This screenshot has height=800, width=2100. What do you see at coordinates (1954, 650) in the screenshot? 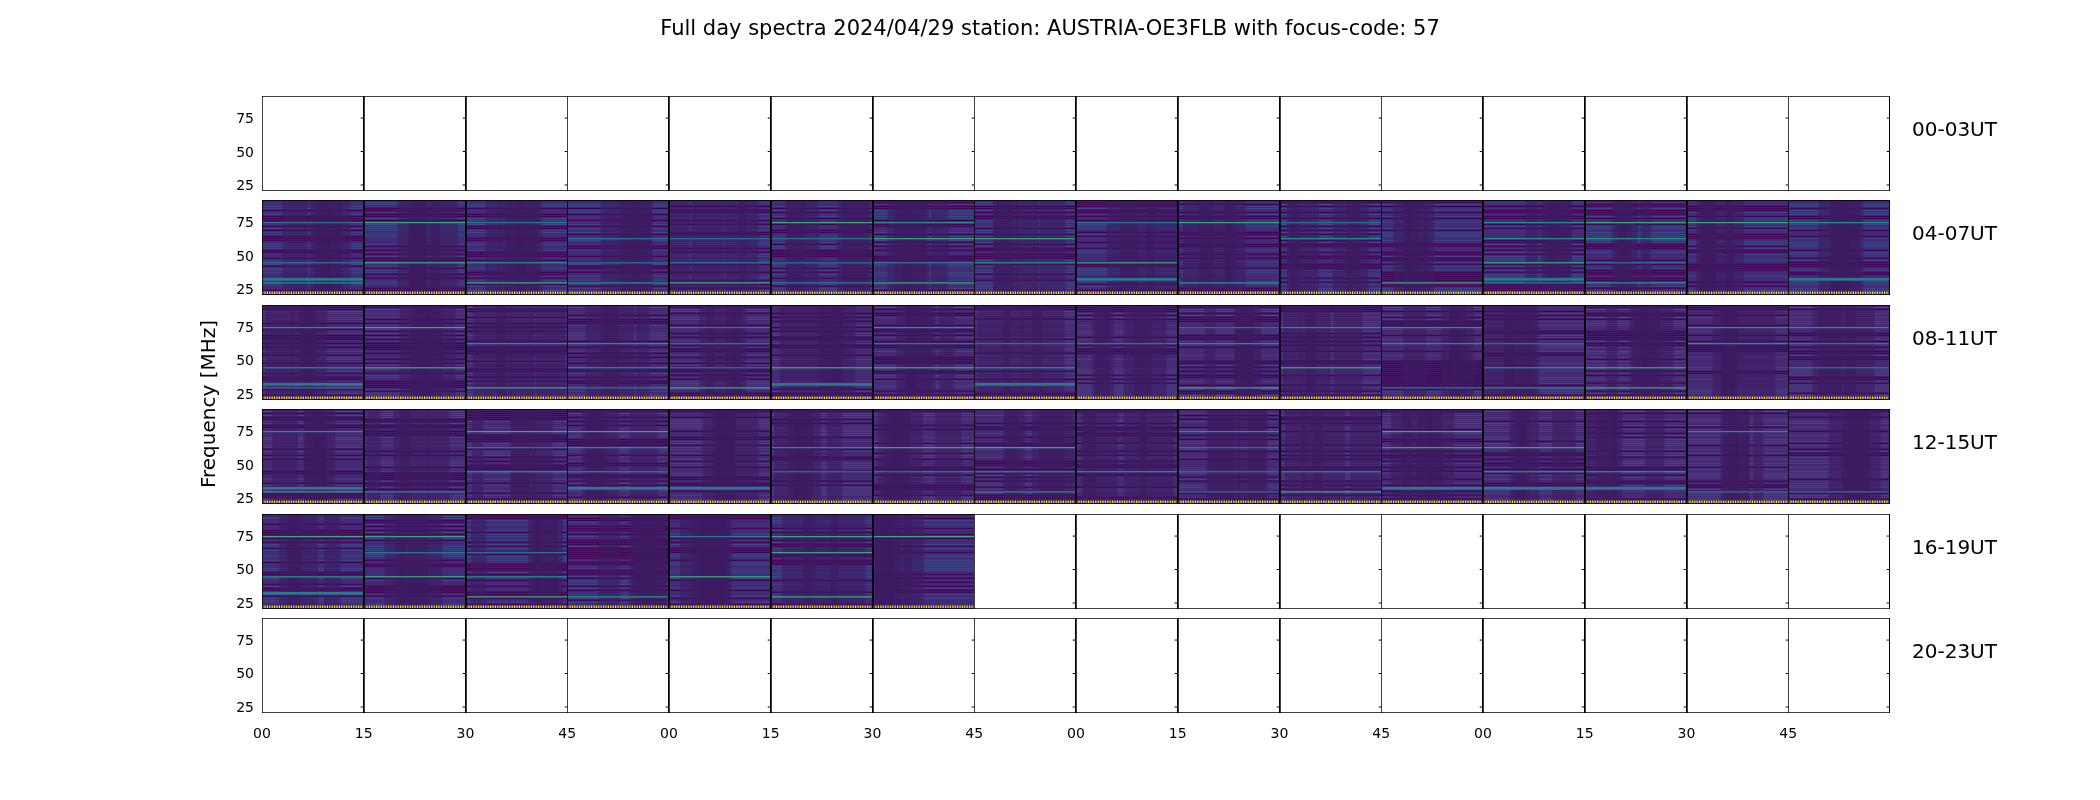
I see `row-label: 20-23UT` at bounding box center [1954, 650].